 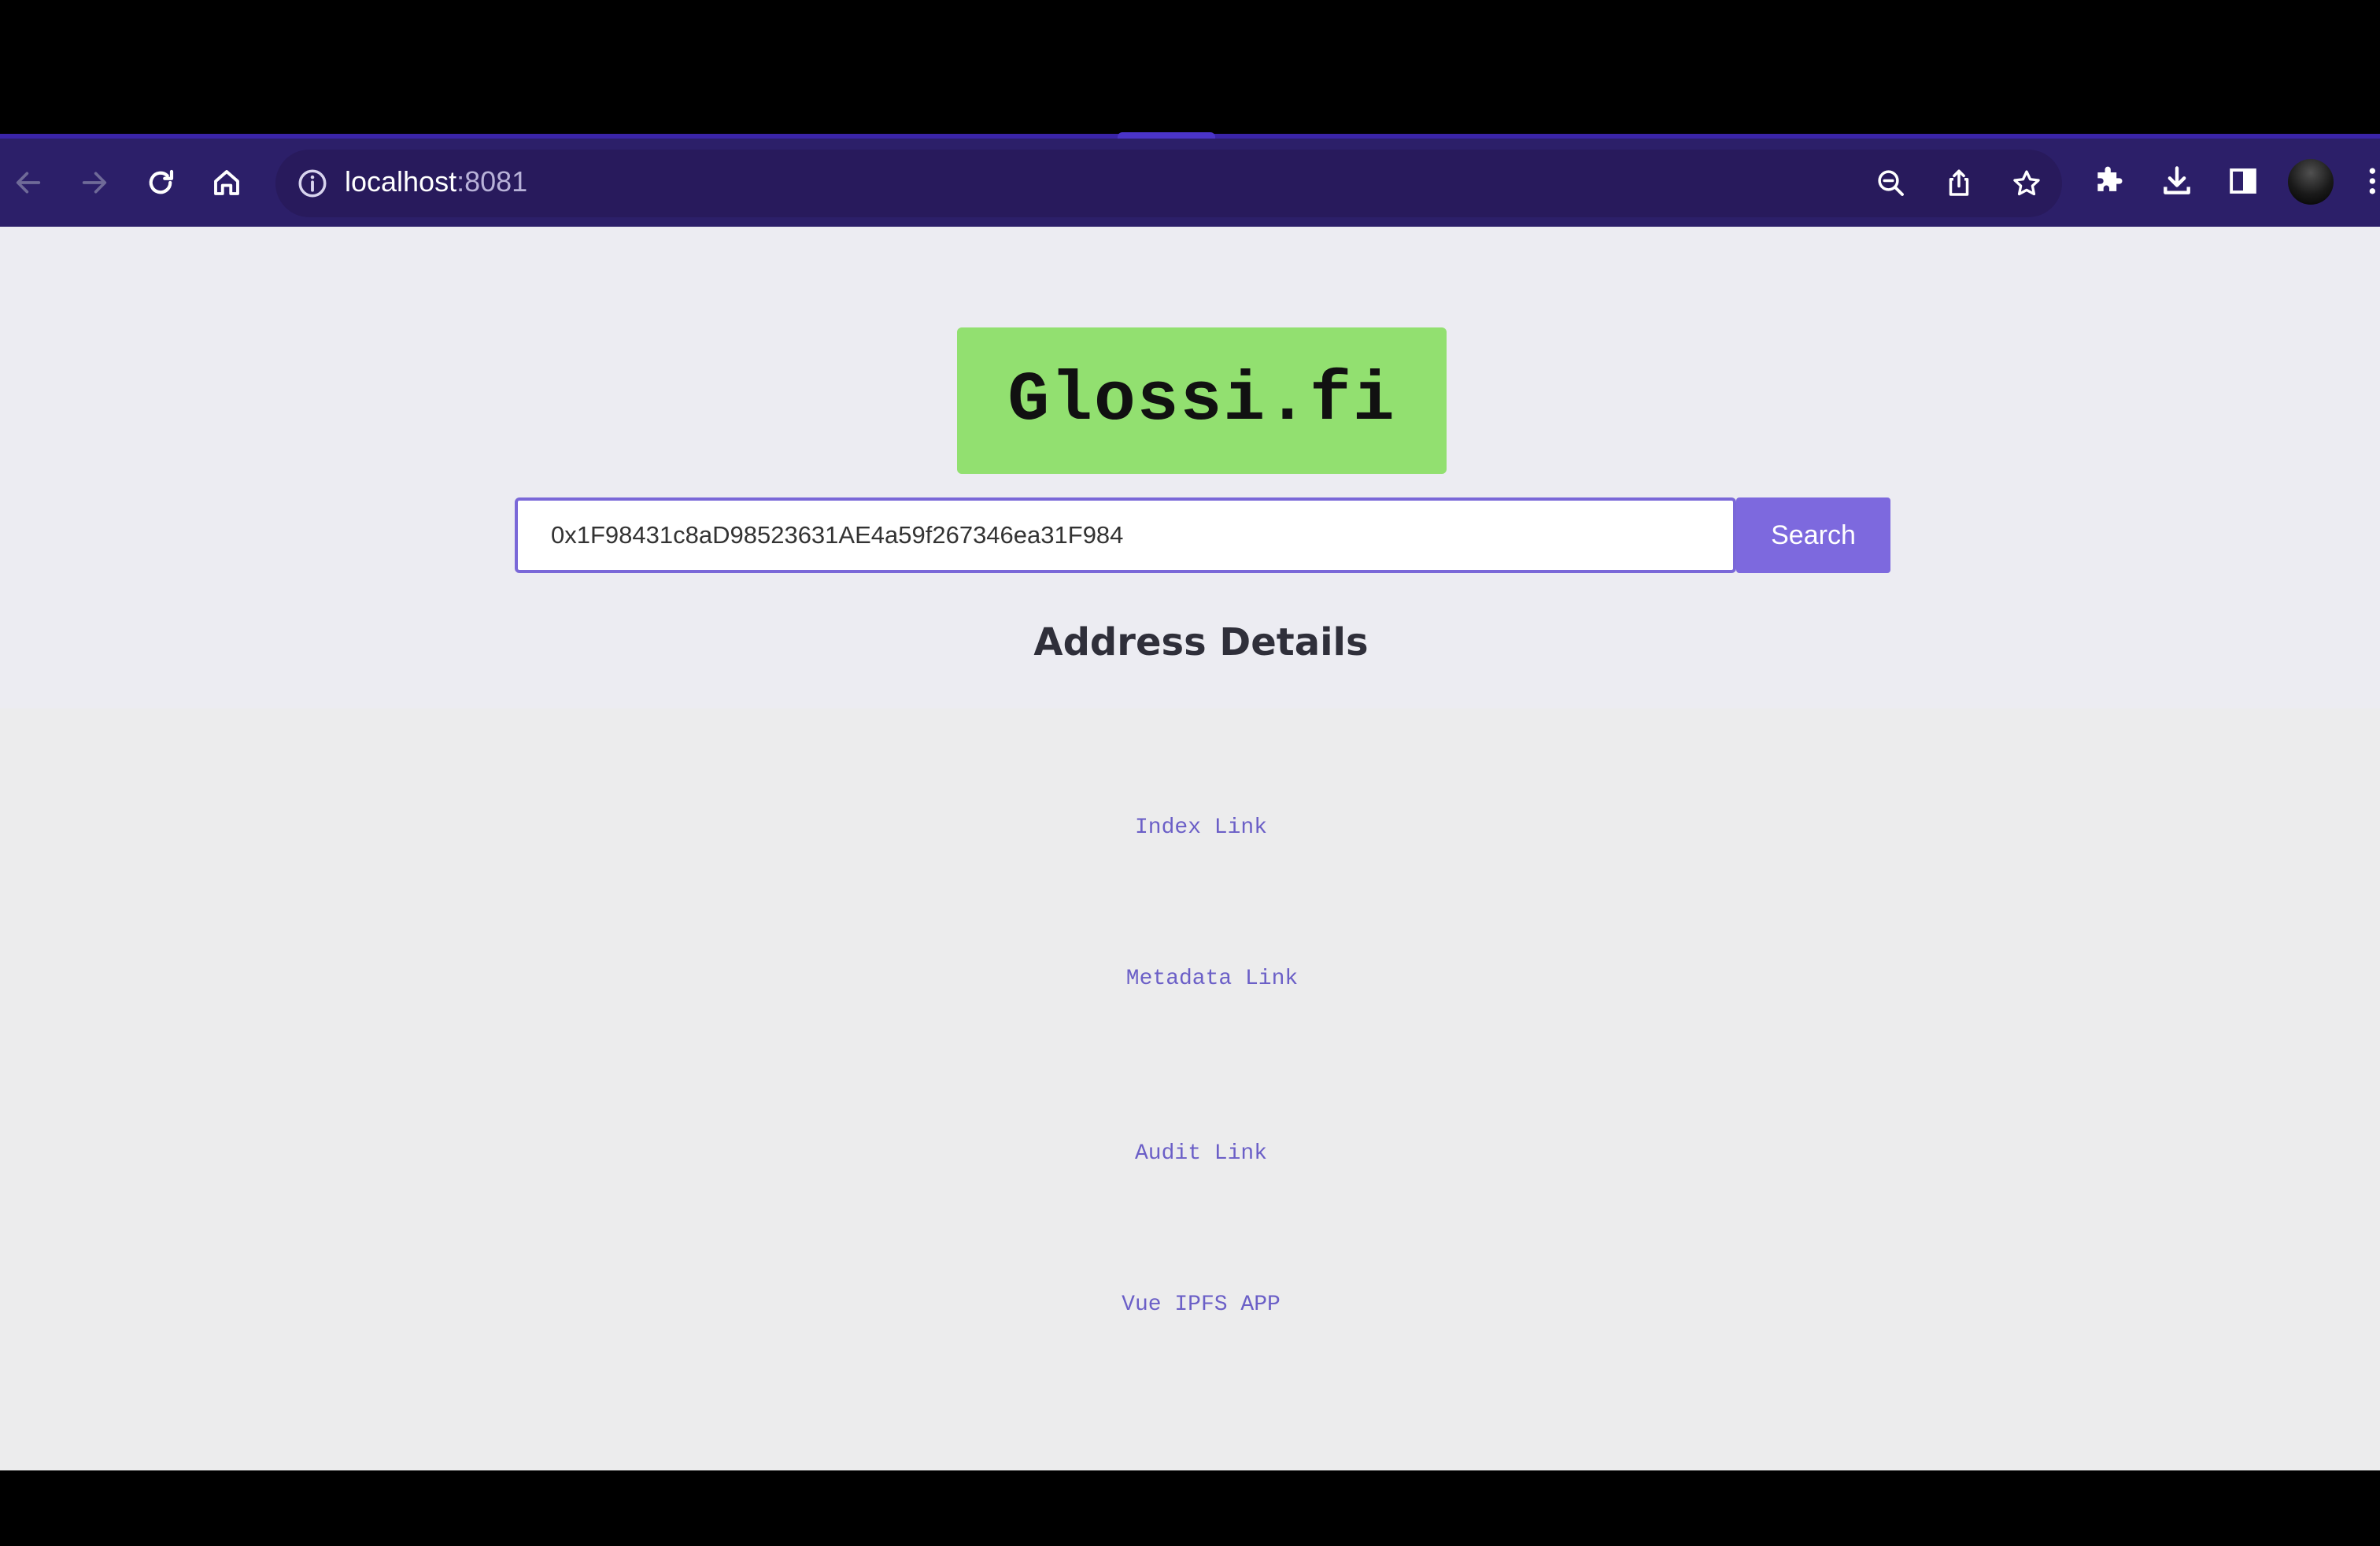 What do you see at coordinates (1190, 67) in the screenshot?
I see `top-black-bar` at bounding box center [1190, 67].